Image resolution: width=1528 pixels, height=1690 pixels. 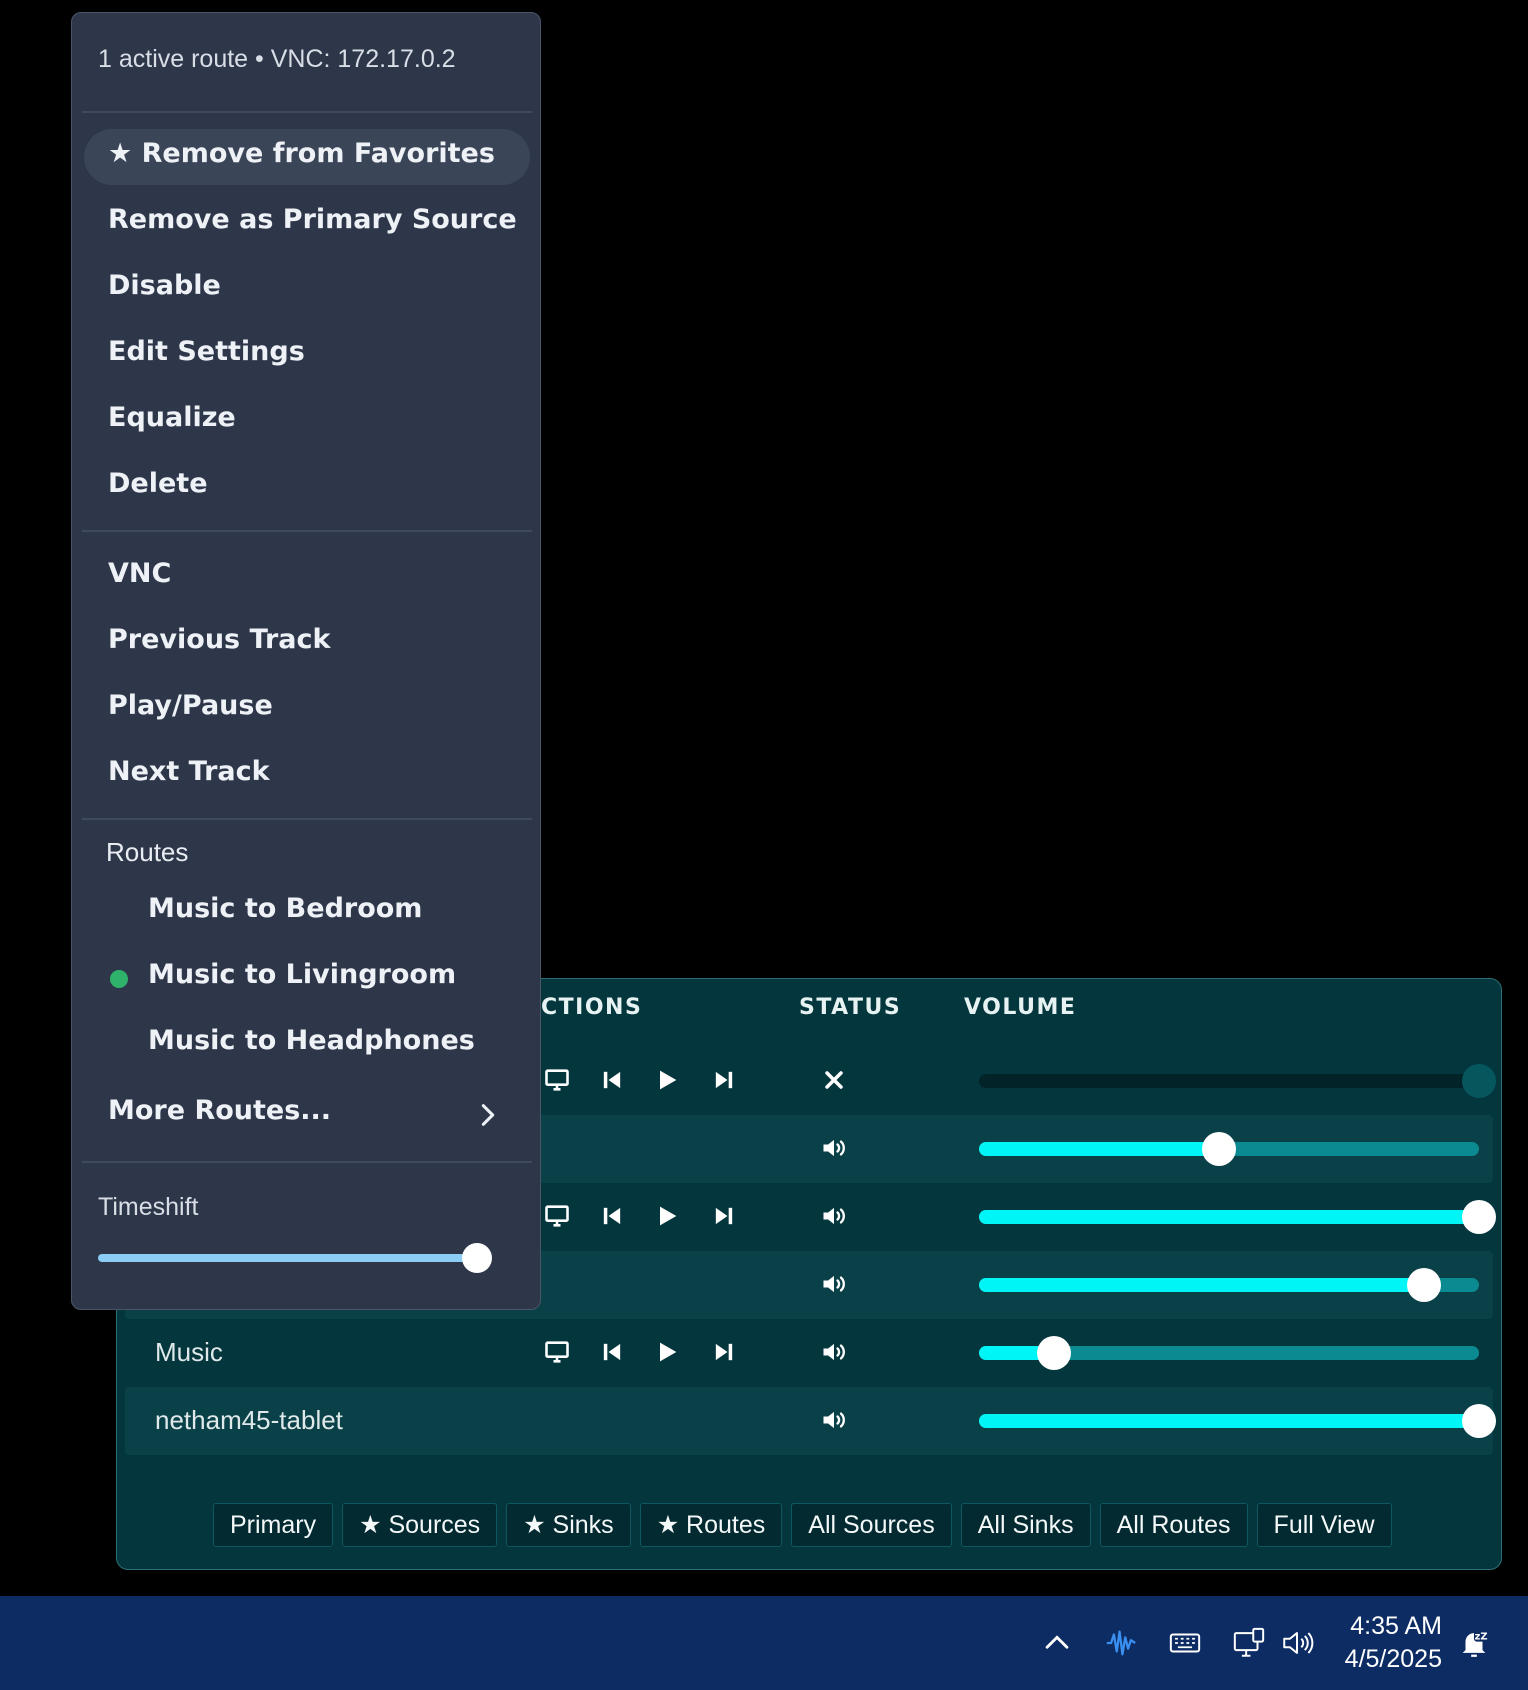 I want to click on system-clock: 4:35 AM 4/5/2025, so click(x=1386, y=1643).